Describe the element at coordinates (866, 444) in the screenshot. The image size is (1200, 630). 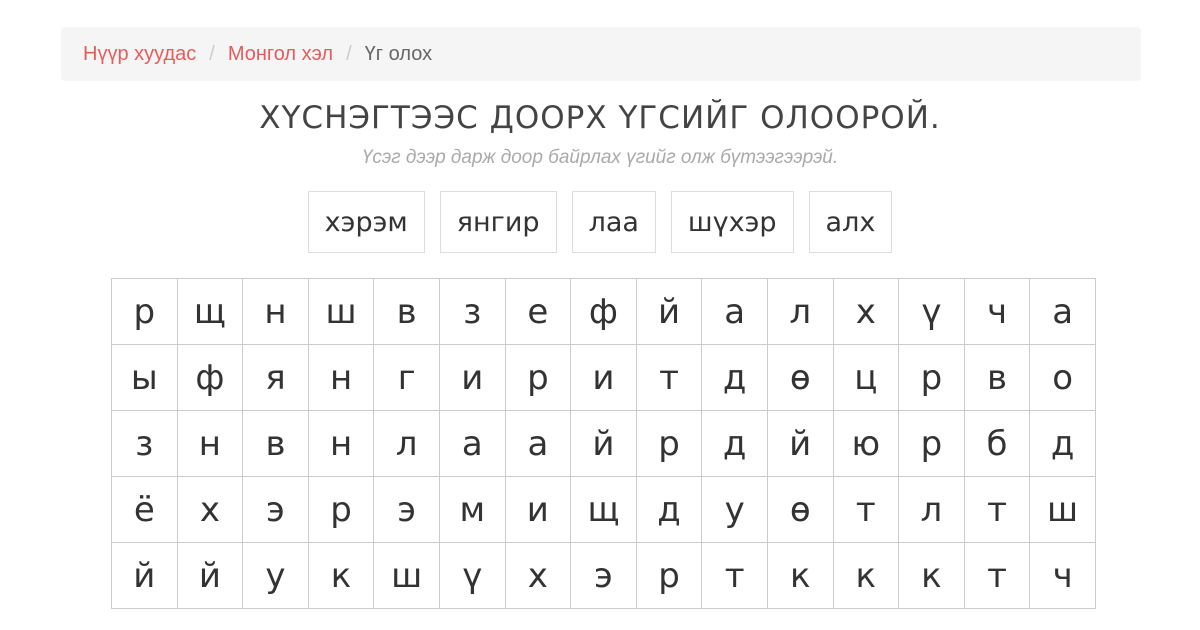
I see `letter-cell: ю` at that location.